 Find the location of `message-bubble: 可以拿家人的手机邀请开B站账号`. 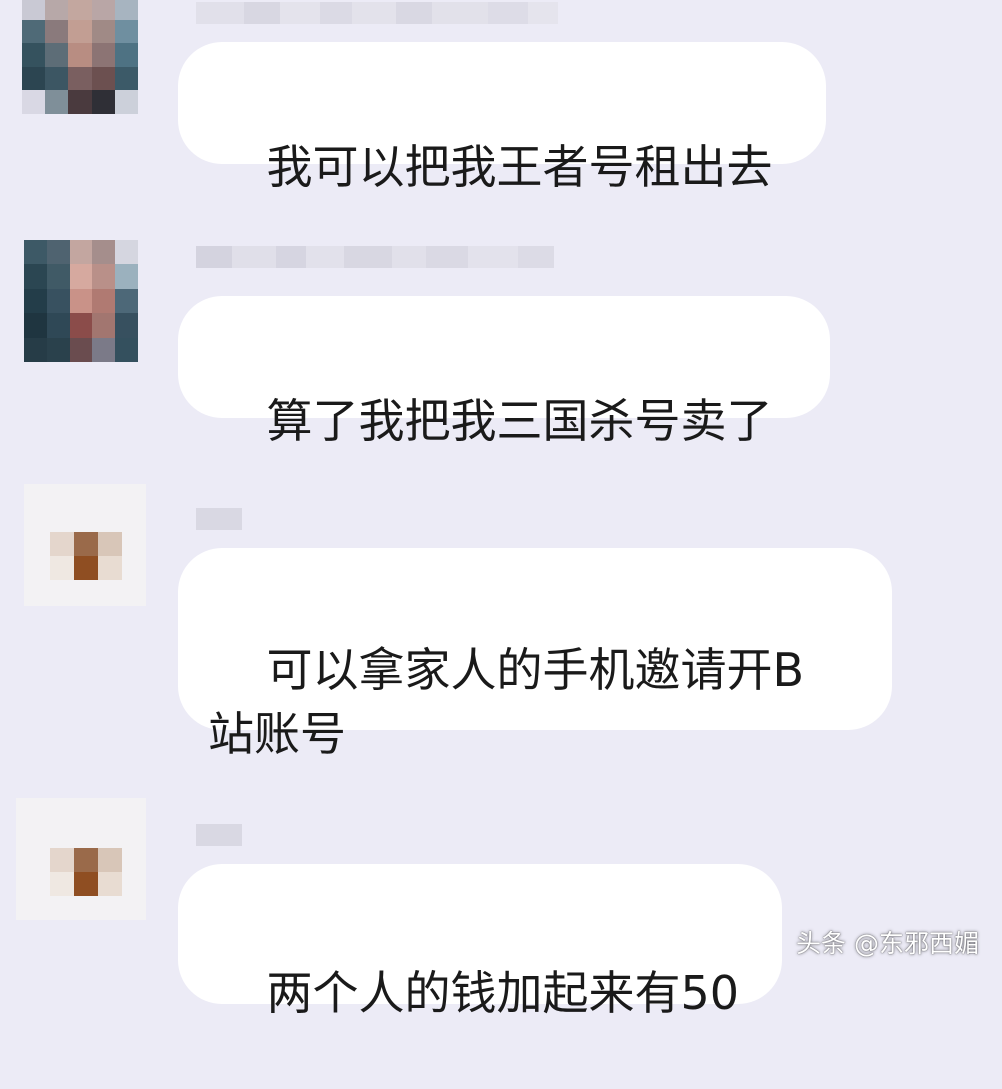

message-bubble: 可以拿家人的手机邀请开B站账号 is located at coordinates (535, 654).